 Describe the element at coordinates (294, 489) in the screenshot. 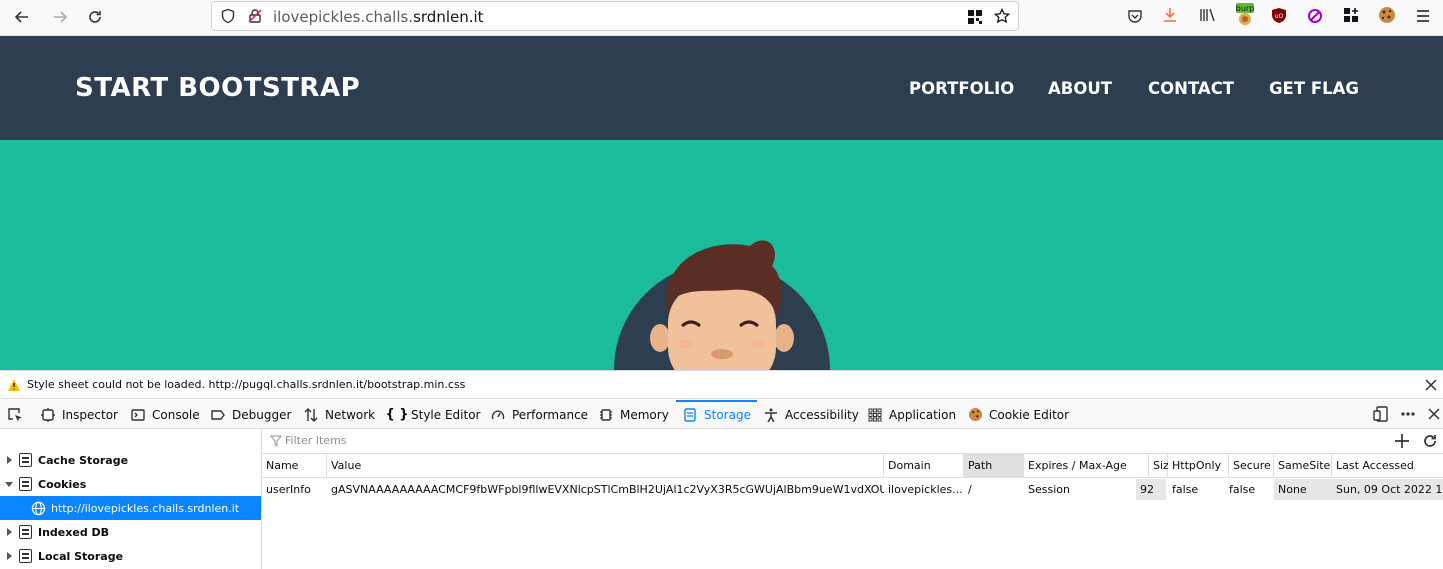

I see `cell-name: userInfo` at that location.